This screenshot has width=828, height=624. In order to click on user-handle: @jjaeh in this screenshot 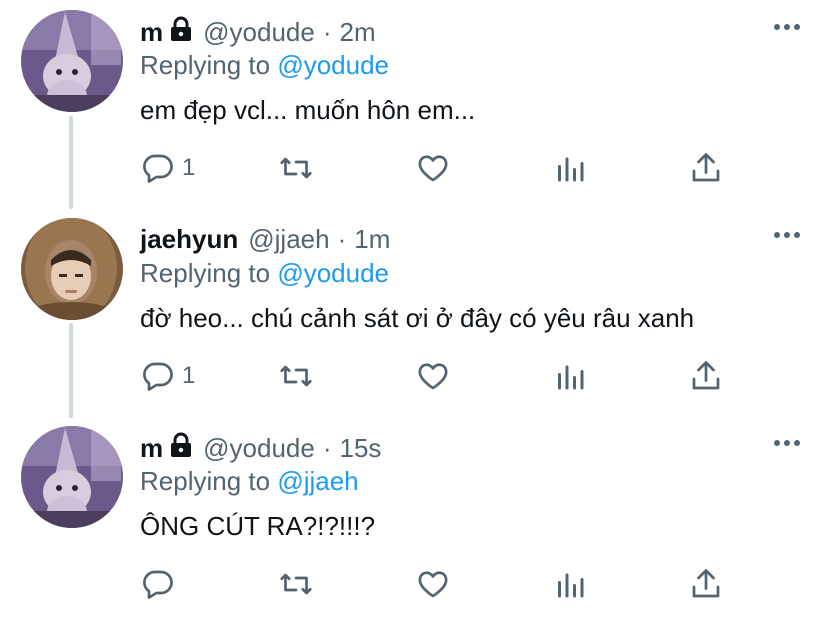, I will do `click(288, 239)`.